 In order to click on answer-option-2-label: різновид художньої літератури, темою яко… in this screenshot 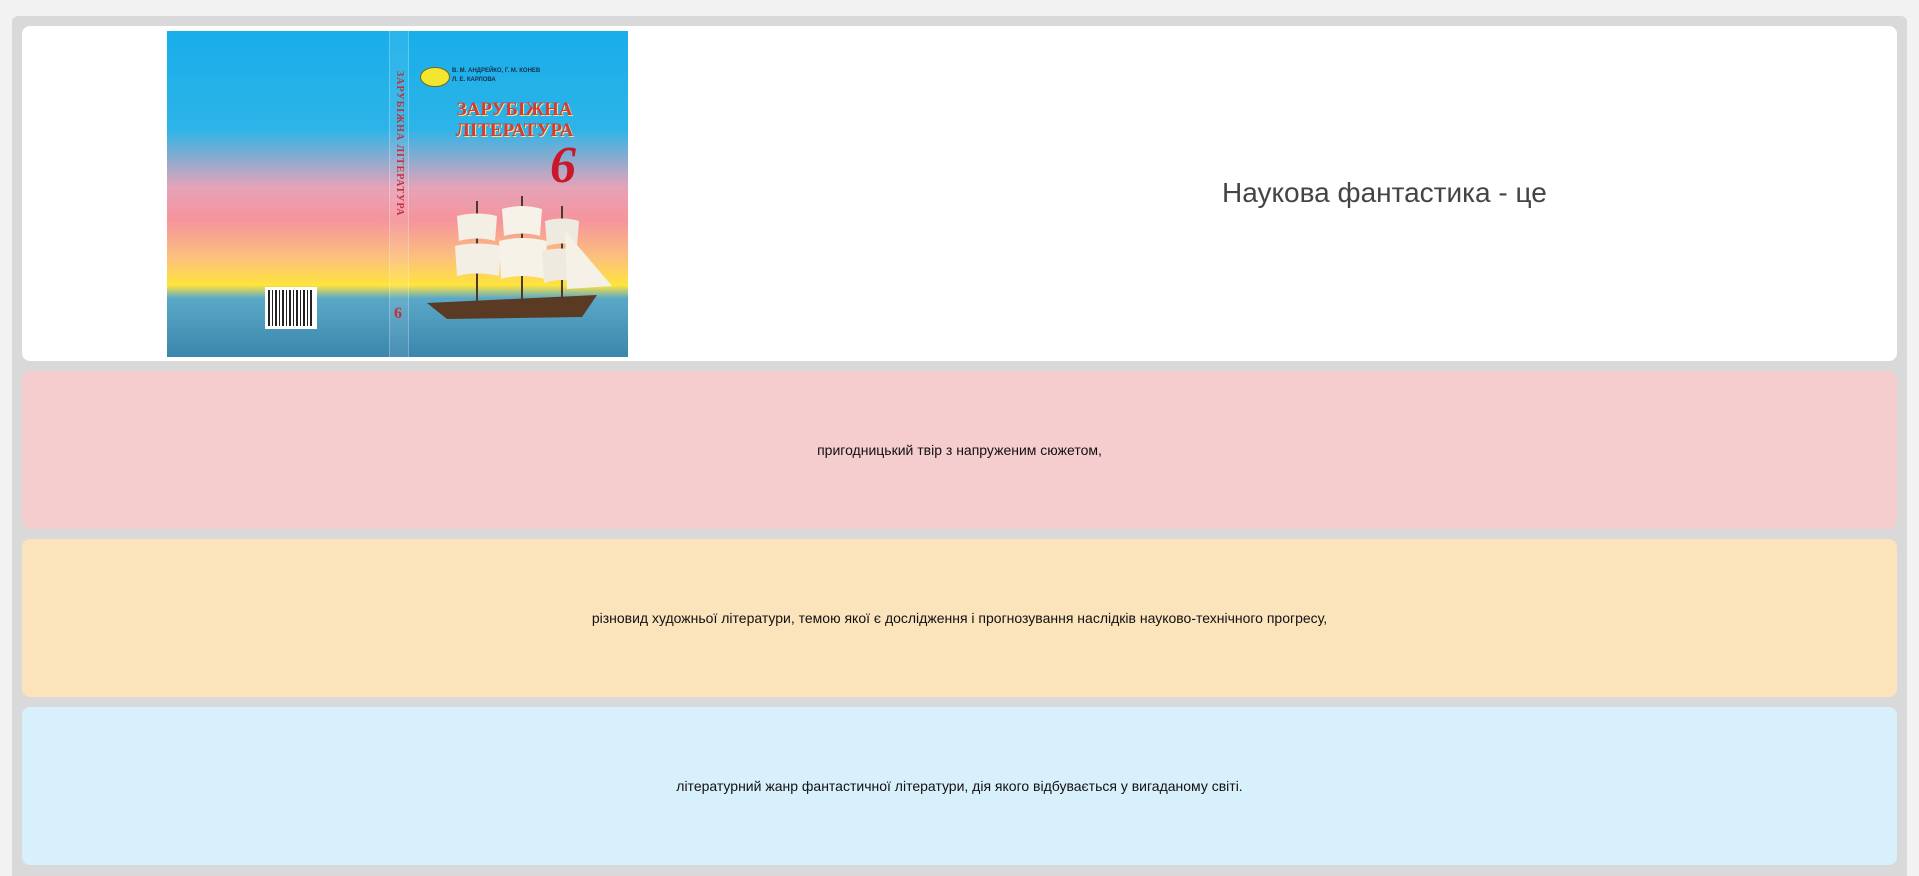, I will do `click(959, 618)`.